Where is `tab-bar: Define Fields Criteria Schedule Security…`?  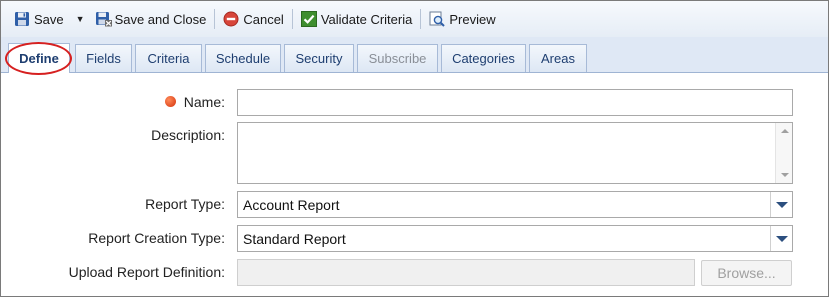
tab-bar: Define Fields Criteria Schedule Security… is located at coordinates (414, 55).